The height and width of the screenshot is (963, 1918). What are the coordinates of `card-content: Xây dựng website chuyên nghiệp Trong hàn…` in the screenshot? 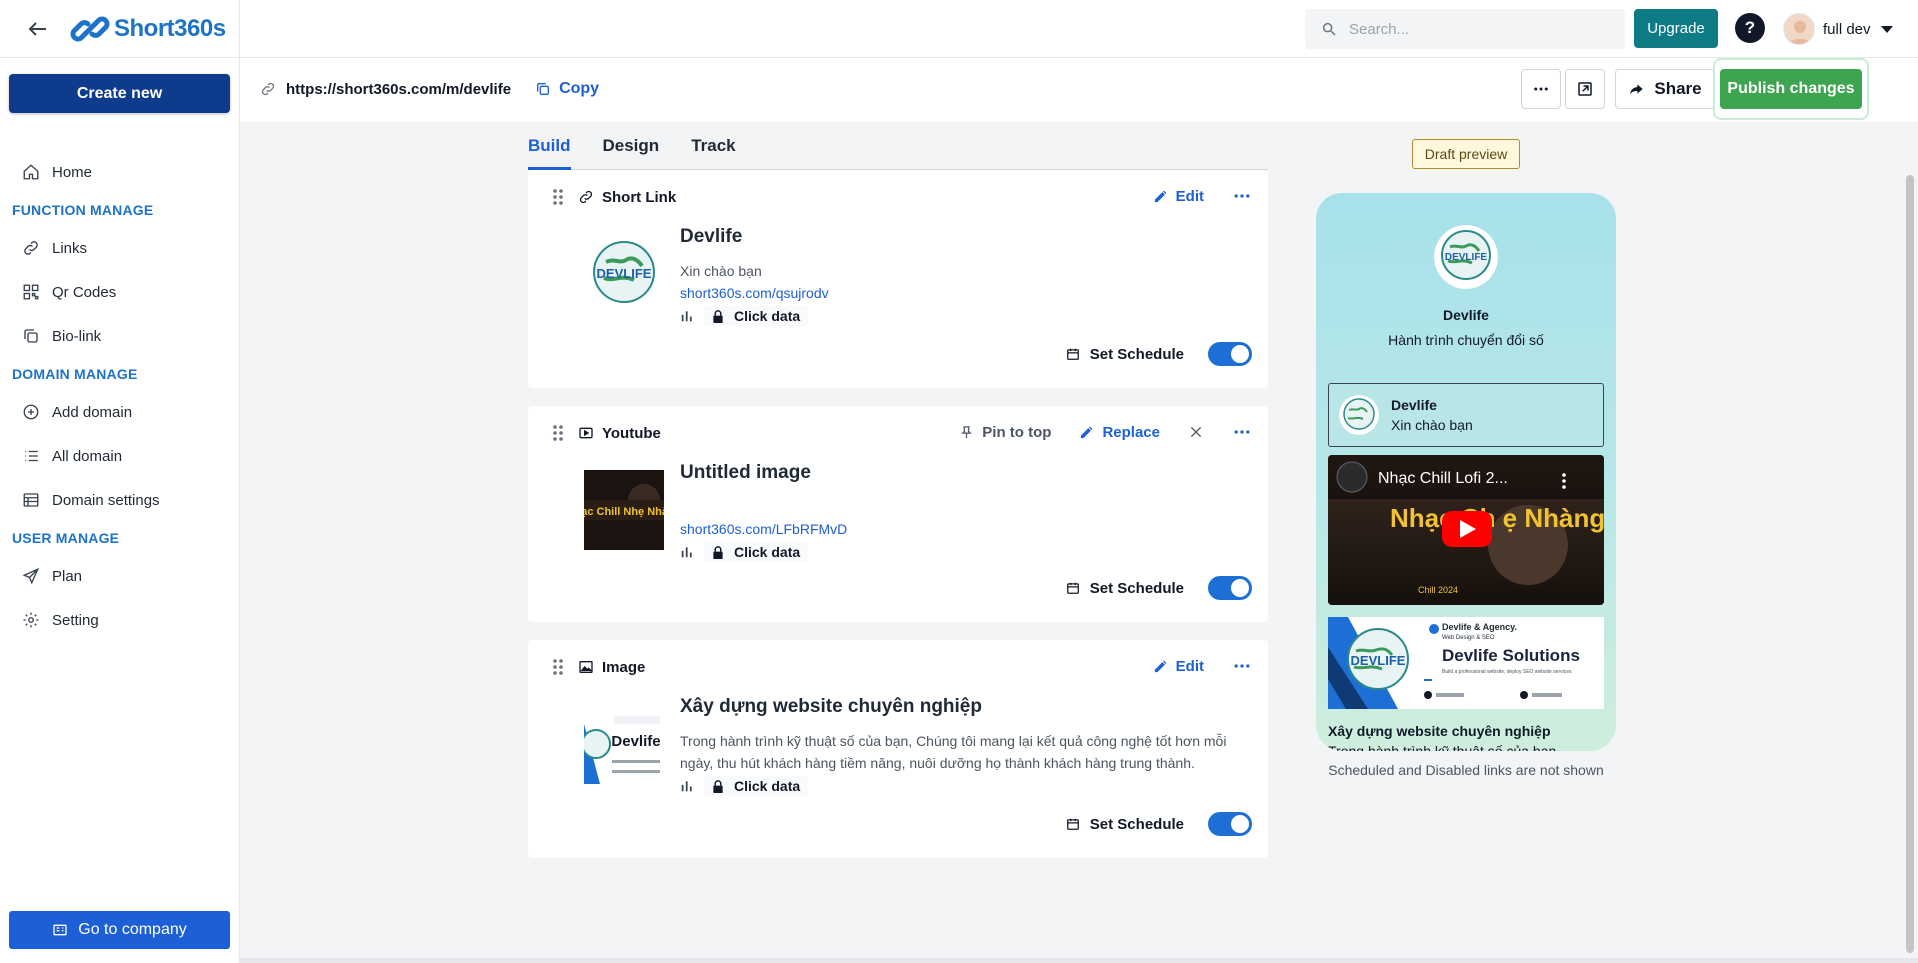 It's located at (966, 746).